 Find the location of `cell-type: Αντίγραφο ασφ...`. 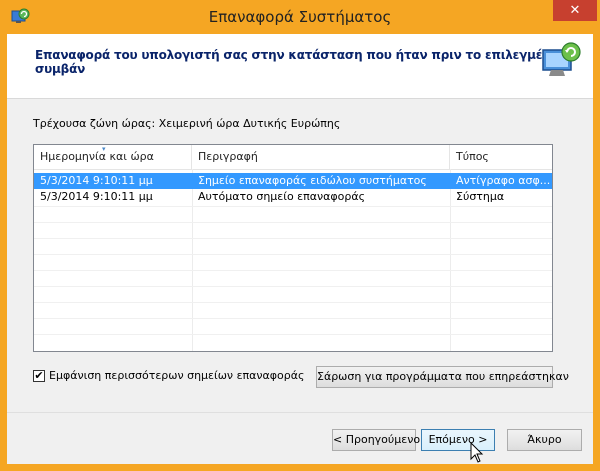

cell-type: Αντίγραφο ασφ... is located at coordinates (503, 180).